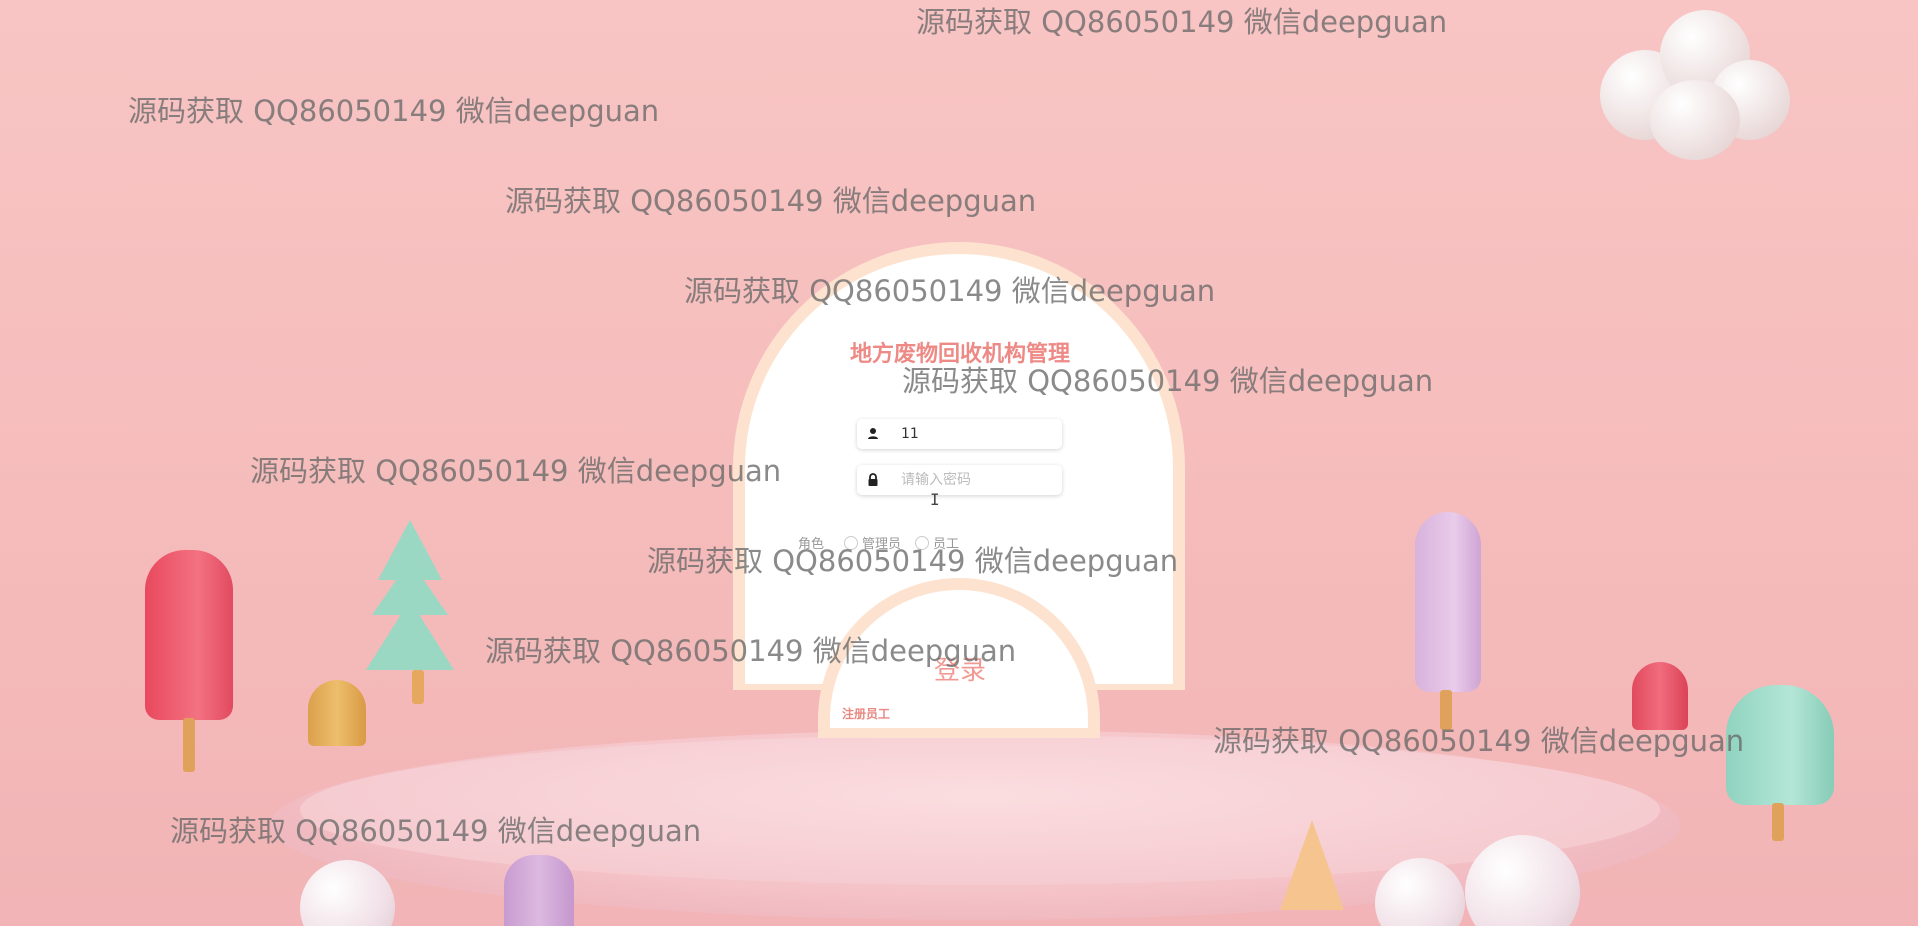  I want to click on register-employee-link: 注册员工, so click(866, 713).